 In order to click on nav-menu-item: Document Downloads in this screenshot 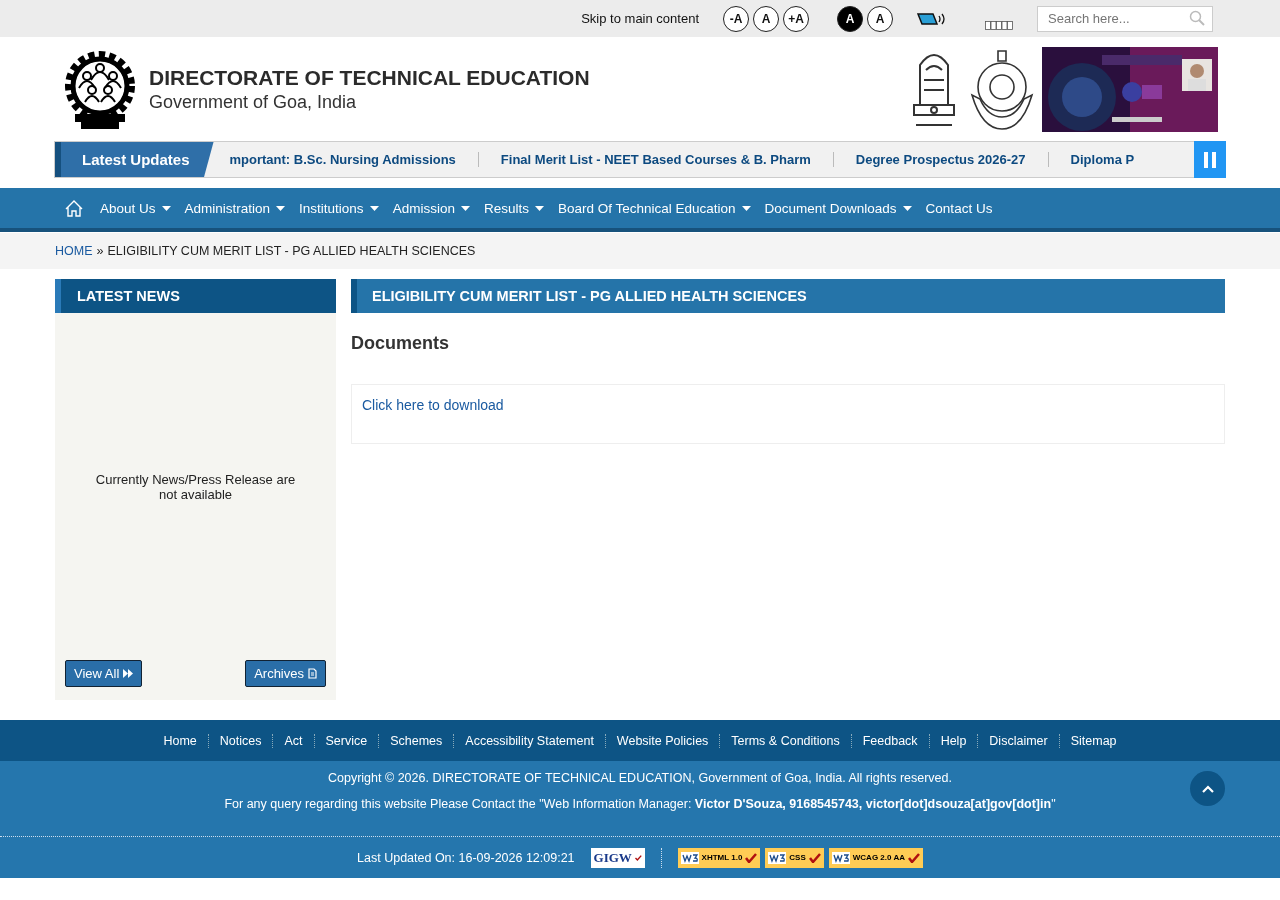, I will do `click(838, 208)`.